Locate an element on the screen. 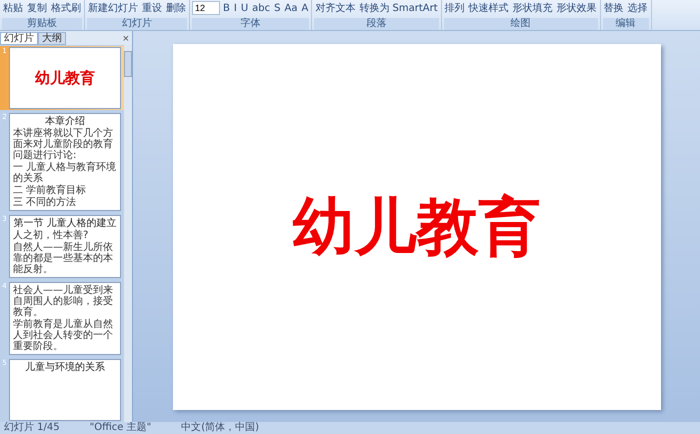 This screenshot has width=700, height=434. slide-thumbnail: 儿童与环境的关系 is located at coordinates (65, 390).